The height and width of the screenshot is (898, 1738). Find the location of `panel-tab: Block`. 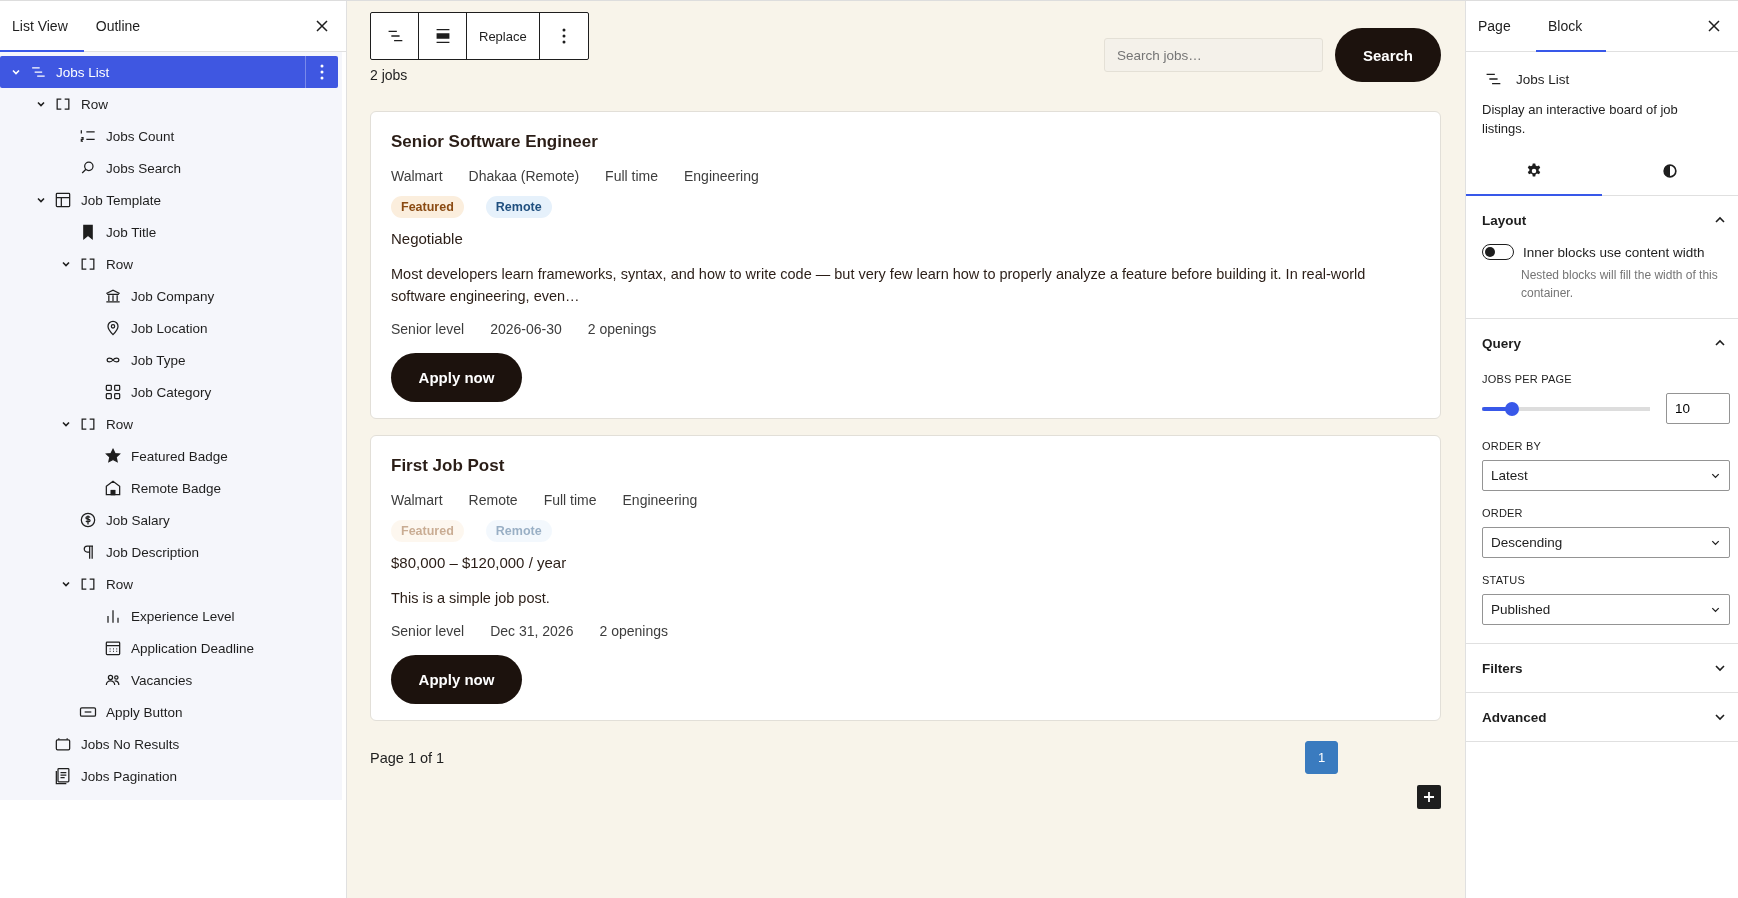

panel-tab: Block is located at coordinates (1571, 26).